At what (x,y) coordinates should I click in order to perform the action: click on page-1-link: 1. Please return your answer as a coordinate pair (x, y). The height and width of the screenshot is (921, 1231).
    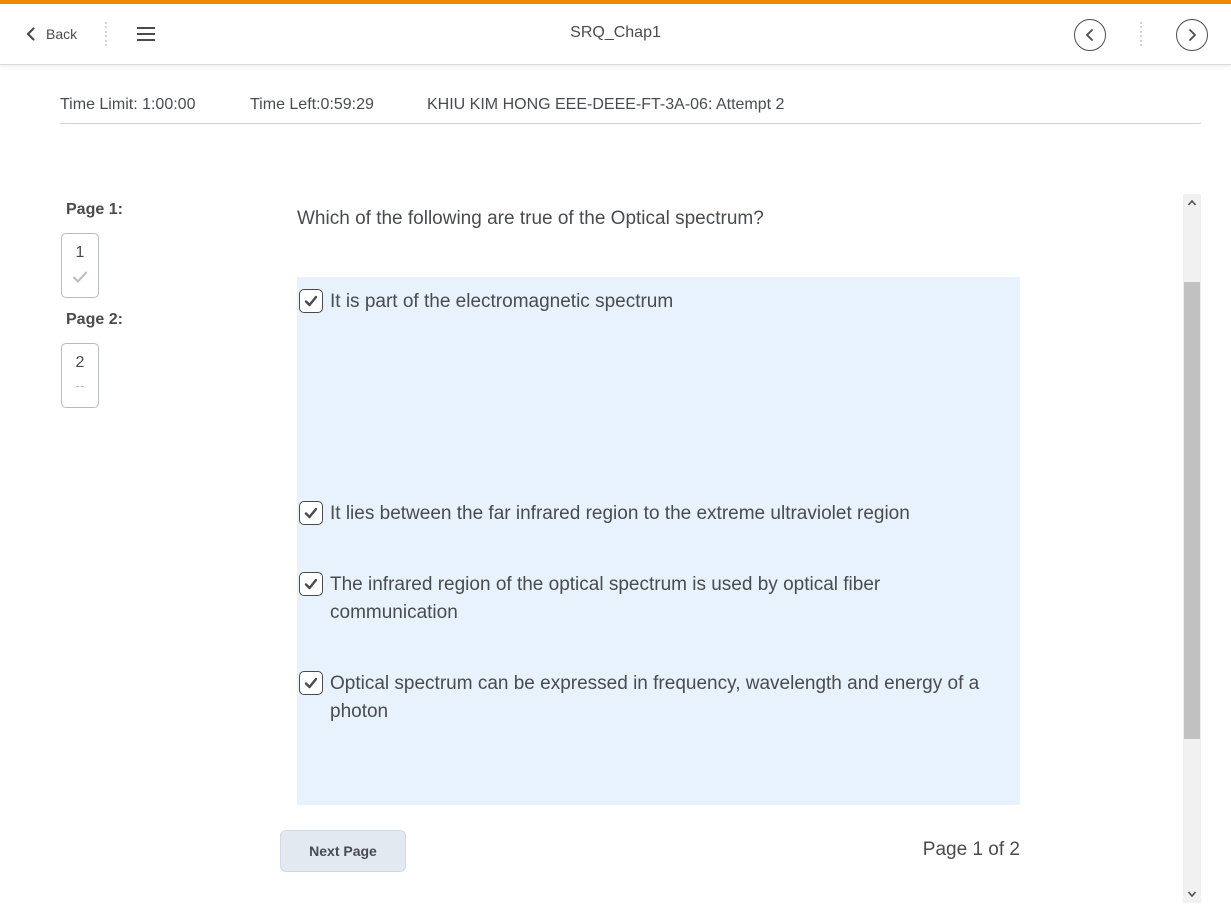
    Looking at the image, I should click on (80, 265).